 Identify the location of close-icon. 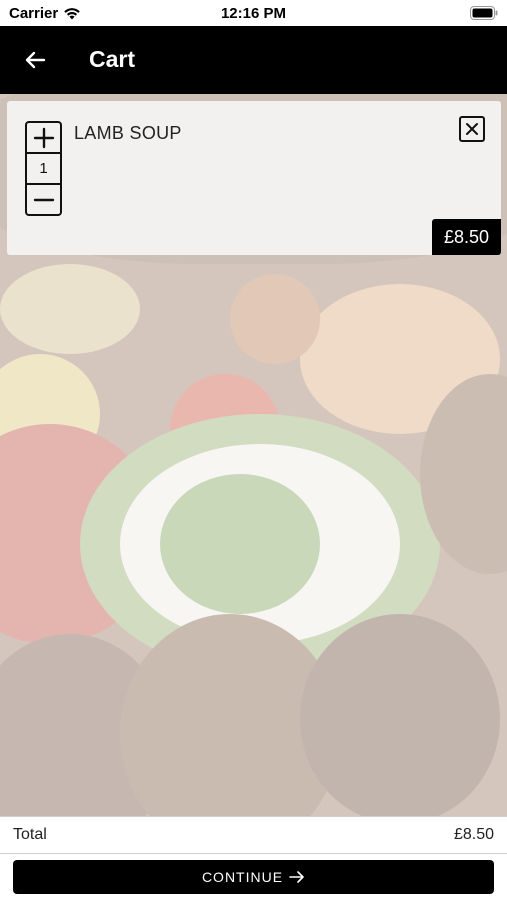
(472, 129).